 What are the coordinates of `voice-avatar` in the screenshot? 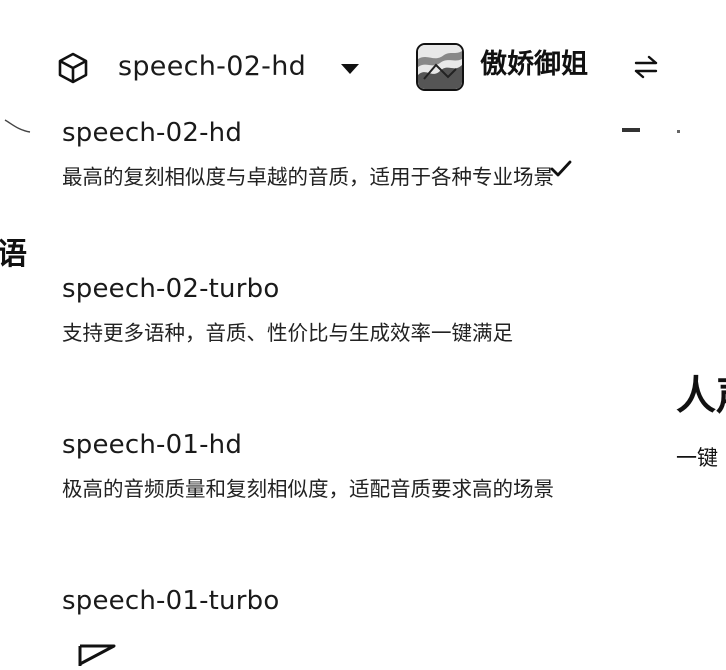 It's located at (440, 67).